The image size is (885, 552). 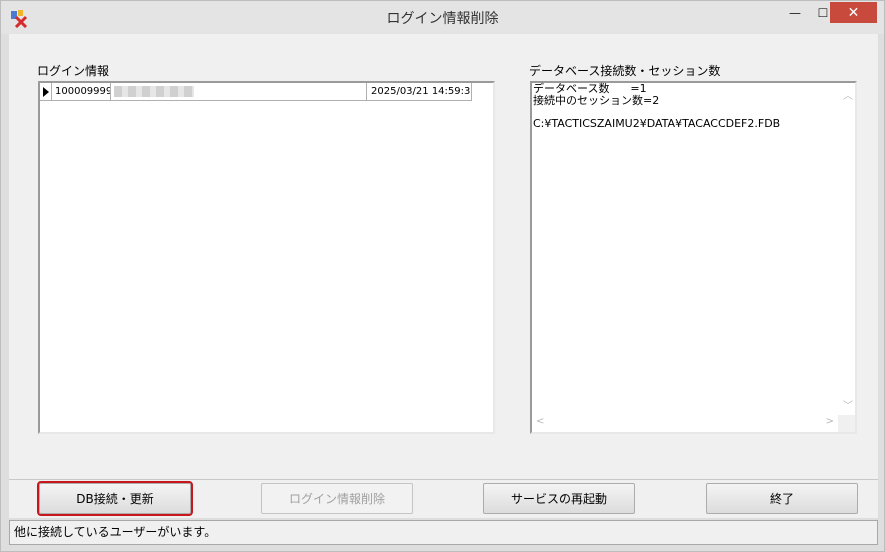 I want to click on close-button: ✕, so click(x=853, y=12).